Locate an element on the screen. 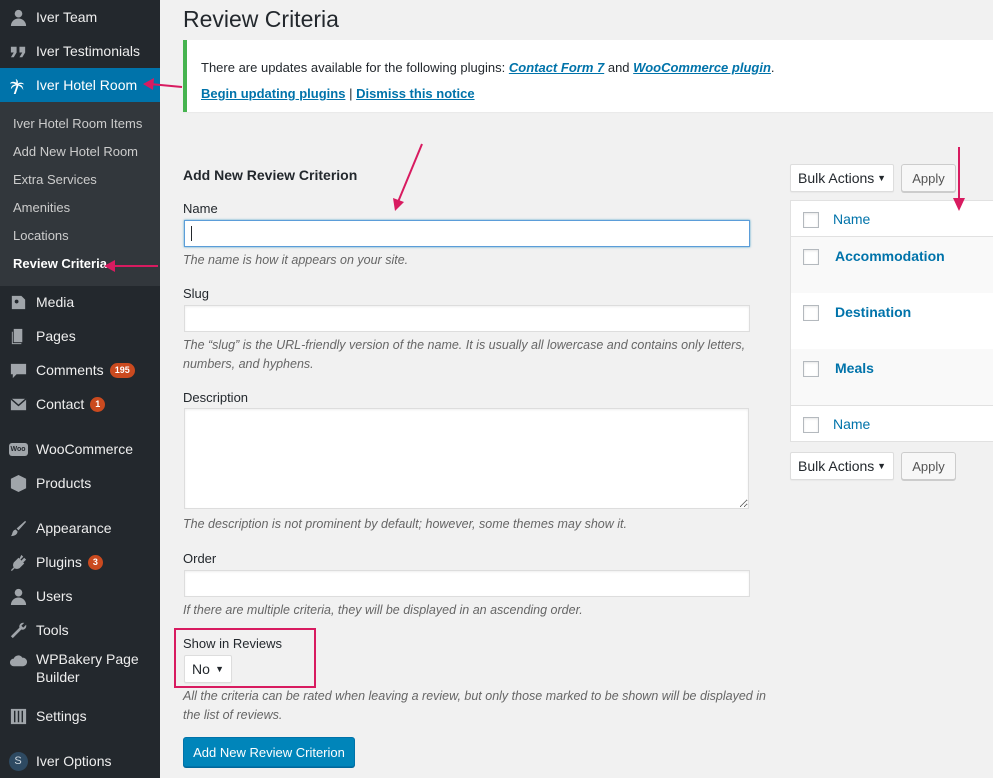  arrow-to-name-field-icon is located at coordinates (408, 177).